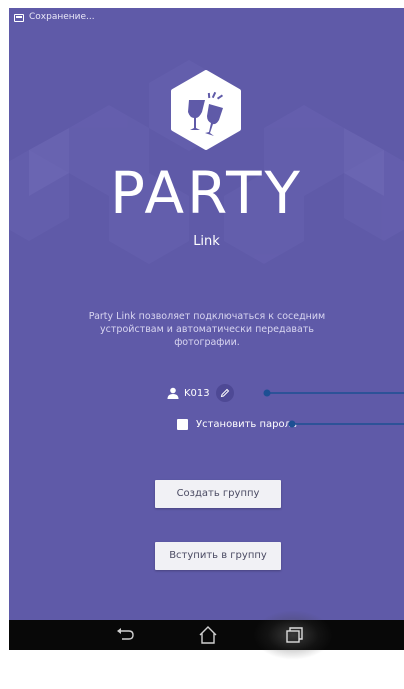 The image size is (404, 689). Describe the element at coordinates (246, 424) in the screenshot. I see `set-password-label: Установить пароль` at that location.